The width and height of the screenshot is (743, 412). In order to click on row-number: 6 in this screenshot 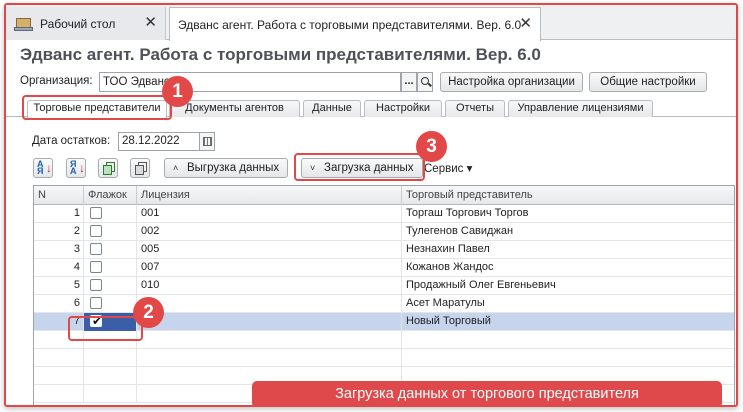, I will do `click(59, 304)`.